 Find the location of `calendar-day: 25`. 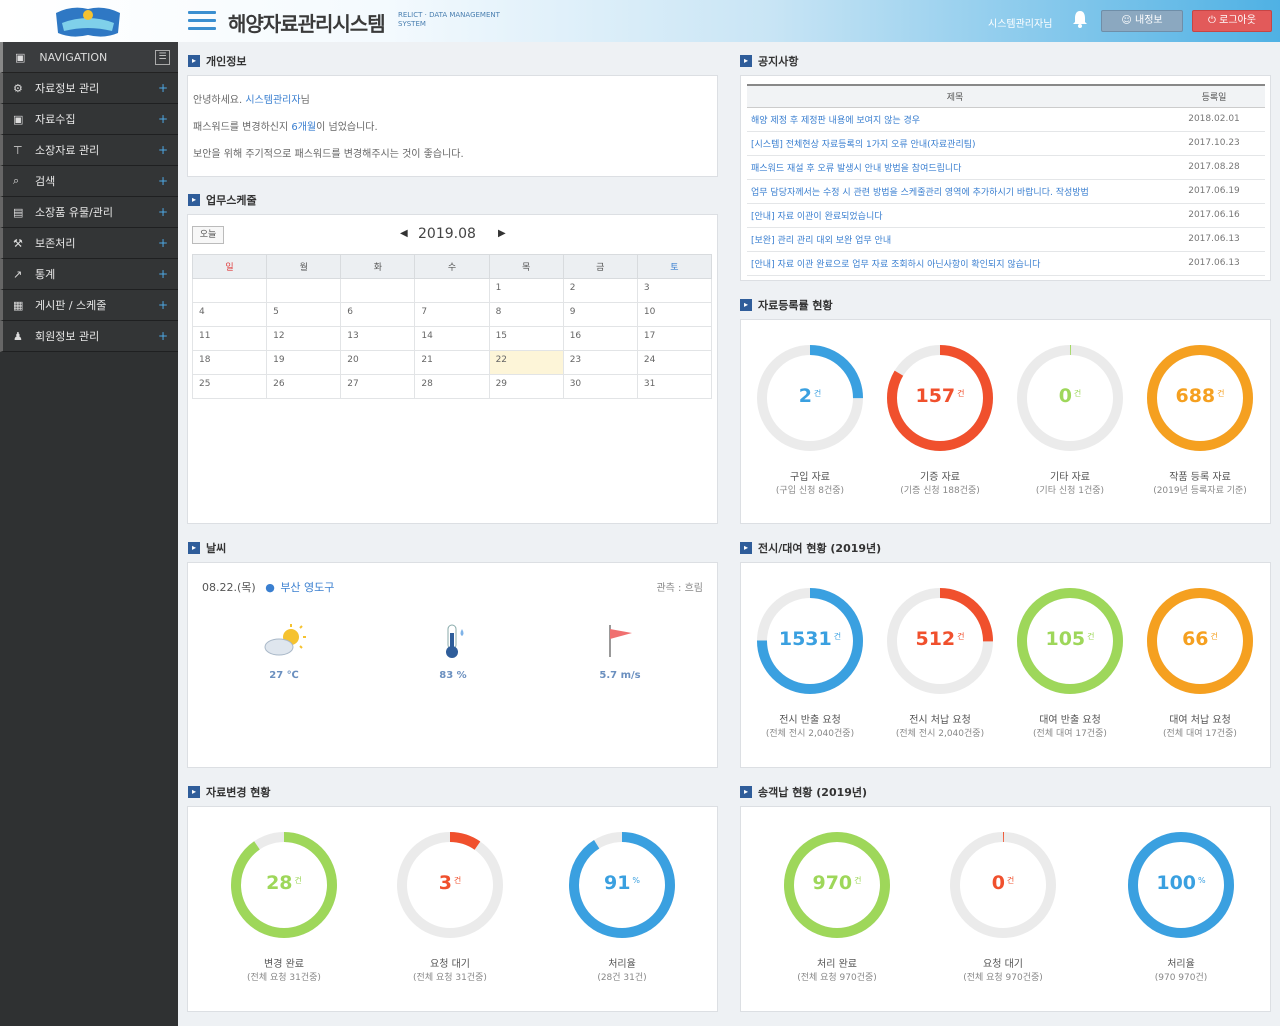

calendar-day: 25 is located at coordinates (229, 386).